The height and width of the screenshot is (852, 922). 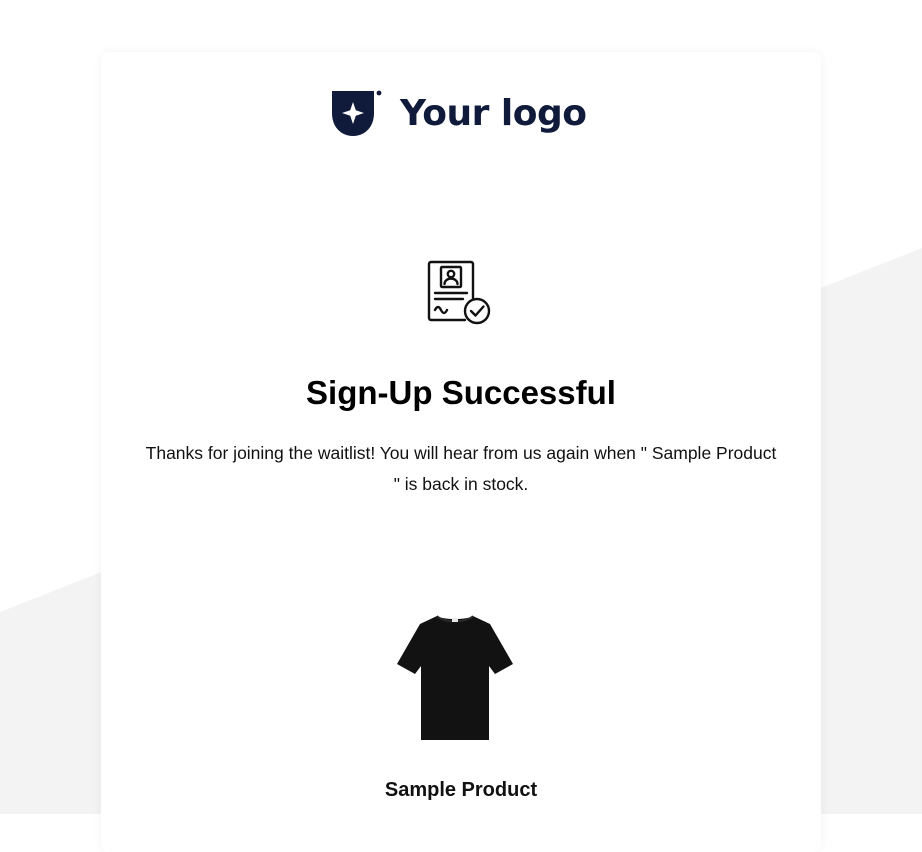 What do you see at coordinates (357, 113) in the screenshot?
I see `shield-star-icon` at bounding box center [357, 113].